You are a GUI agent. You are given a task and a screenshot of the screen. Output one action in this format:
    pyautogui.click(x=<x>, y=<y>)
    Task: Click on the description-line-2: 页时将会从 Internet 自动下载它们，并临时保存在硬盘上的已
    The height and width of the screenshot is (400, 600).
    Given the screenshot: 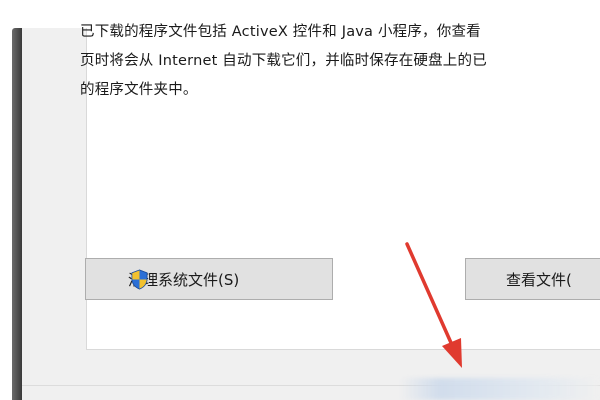 What is the action you would take?
    pyautogui.click(x=283, y=61)
    